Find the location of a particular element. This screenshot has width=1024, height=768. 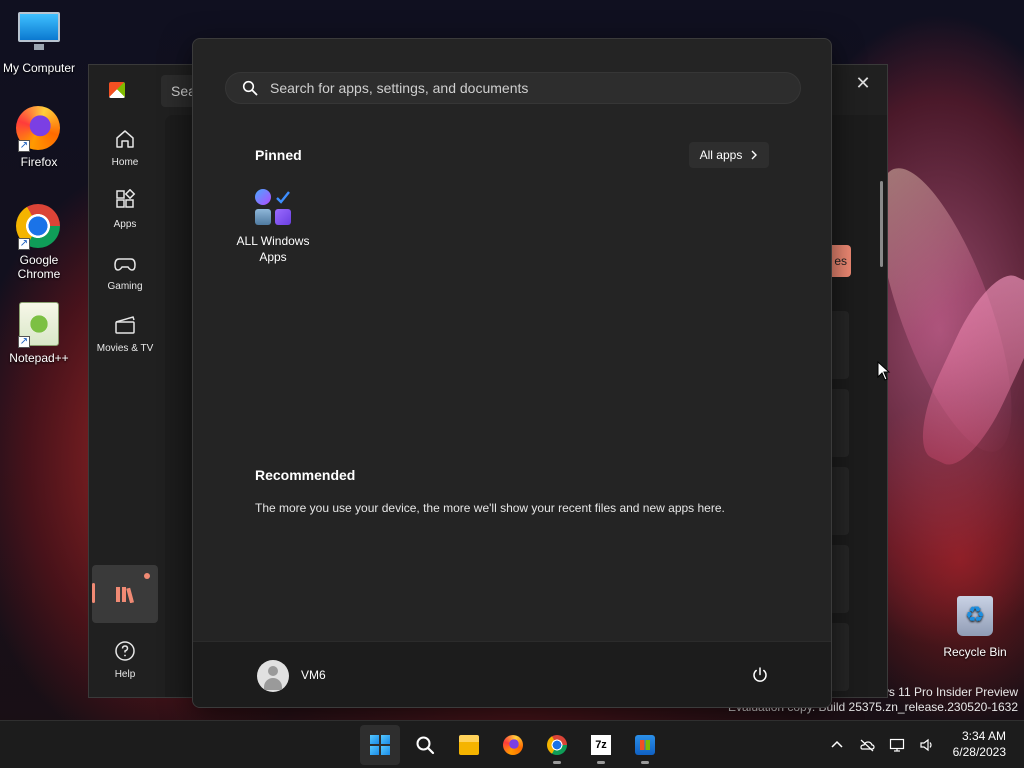

taskbar-start-button is located at coordinates (380, 745).